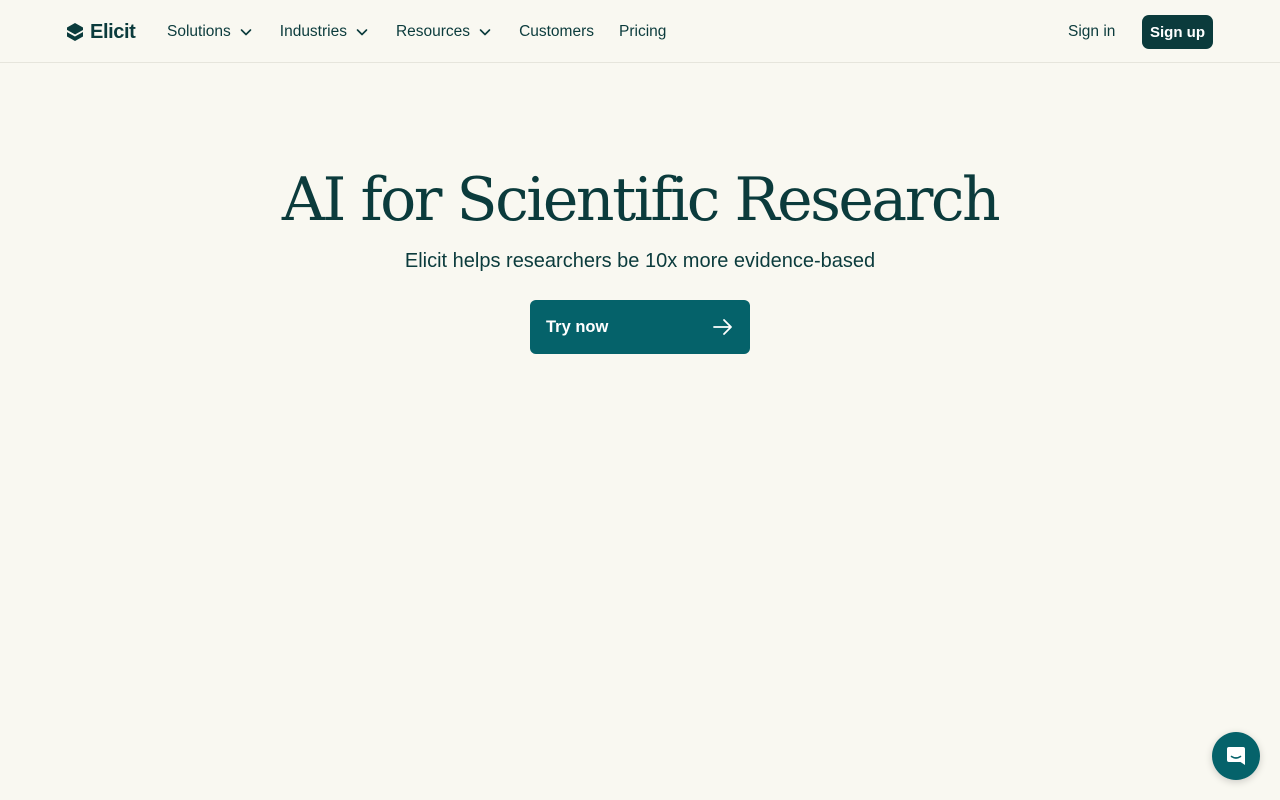 The width and height of the screenshot is (1280, 800). What do you see at coordinates (640, 327) in the screenshot?
I see `try-now-button: Try now` at bounding box center [640, 327].